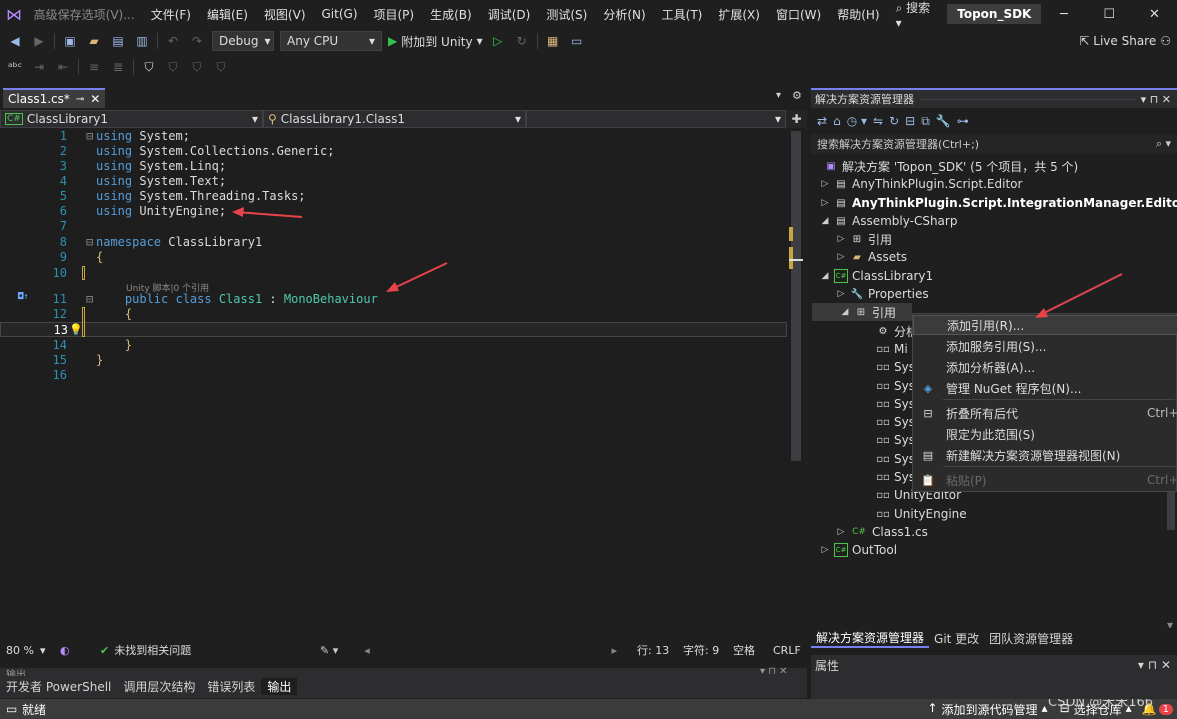 Image resolution: width=1177 pixels, height=719 pixels. What do you see at coordinates (58, 686) in the screenshot?
I see `tab-developer-powershell: 开发者 PowerShell` at bounding box center [58, 686].